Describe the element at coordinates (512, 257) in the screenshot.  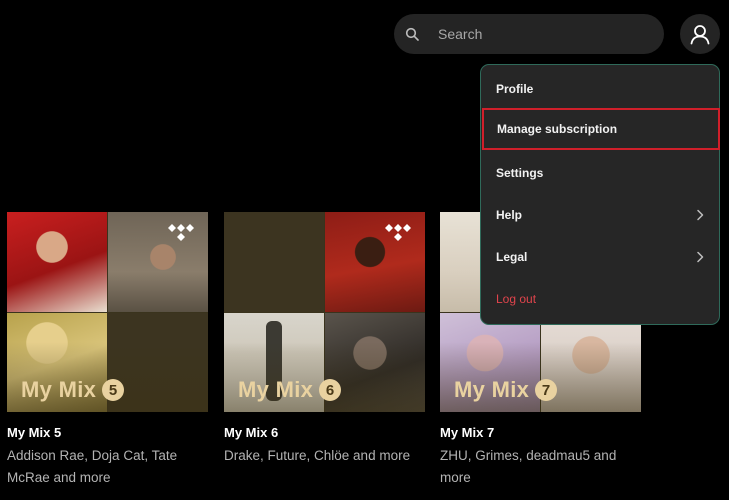
I see `menu-item-label: Legal` at that location.